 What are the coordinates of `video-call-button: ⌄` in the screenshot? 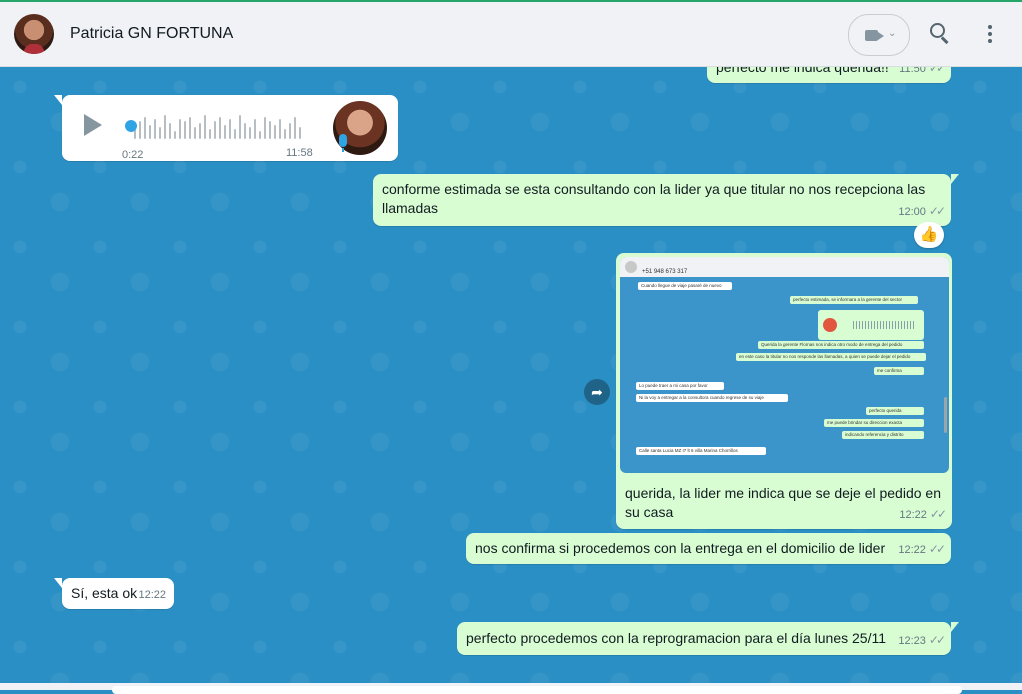 It's located at (879, 35).